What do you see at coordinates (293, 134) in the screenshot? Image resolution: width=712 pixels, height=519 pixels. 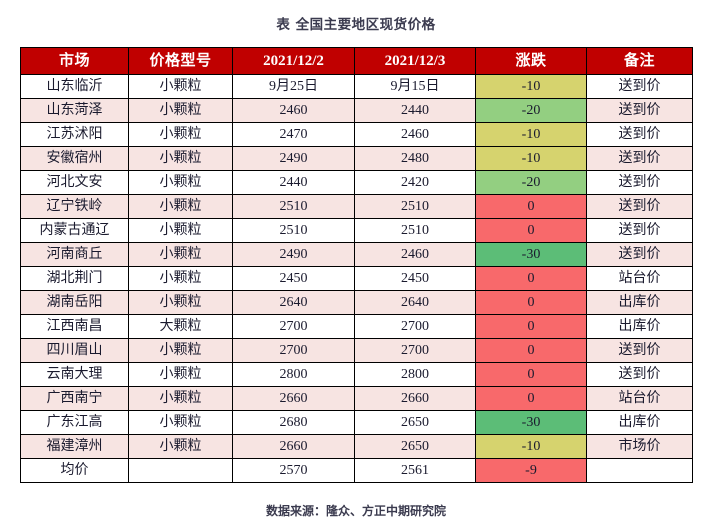 I see `cell-price-1202: 2470` at bounding box center [293, 134].